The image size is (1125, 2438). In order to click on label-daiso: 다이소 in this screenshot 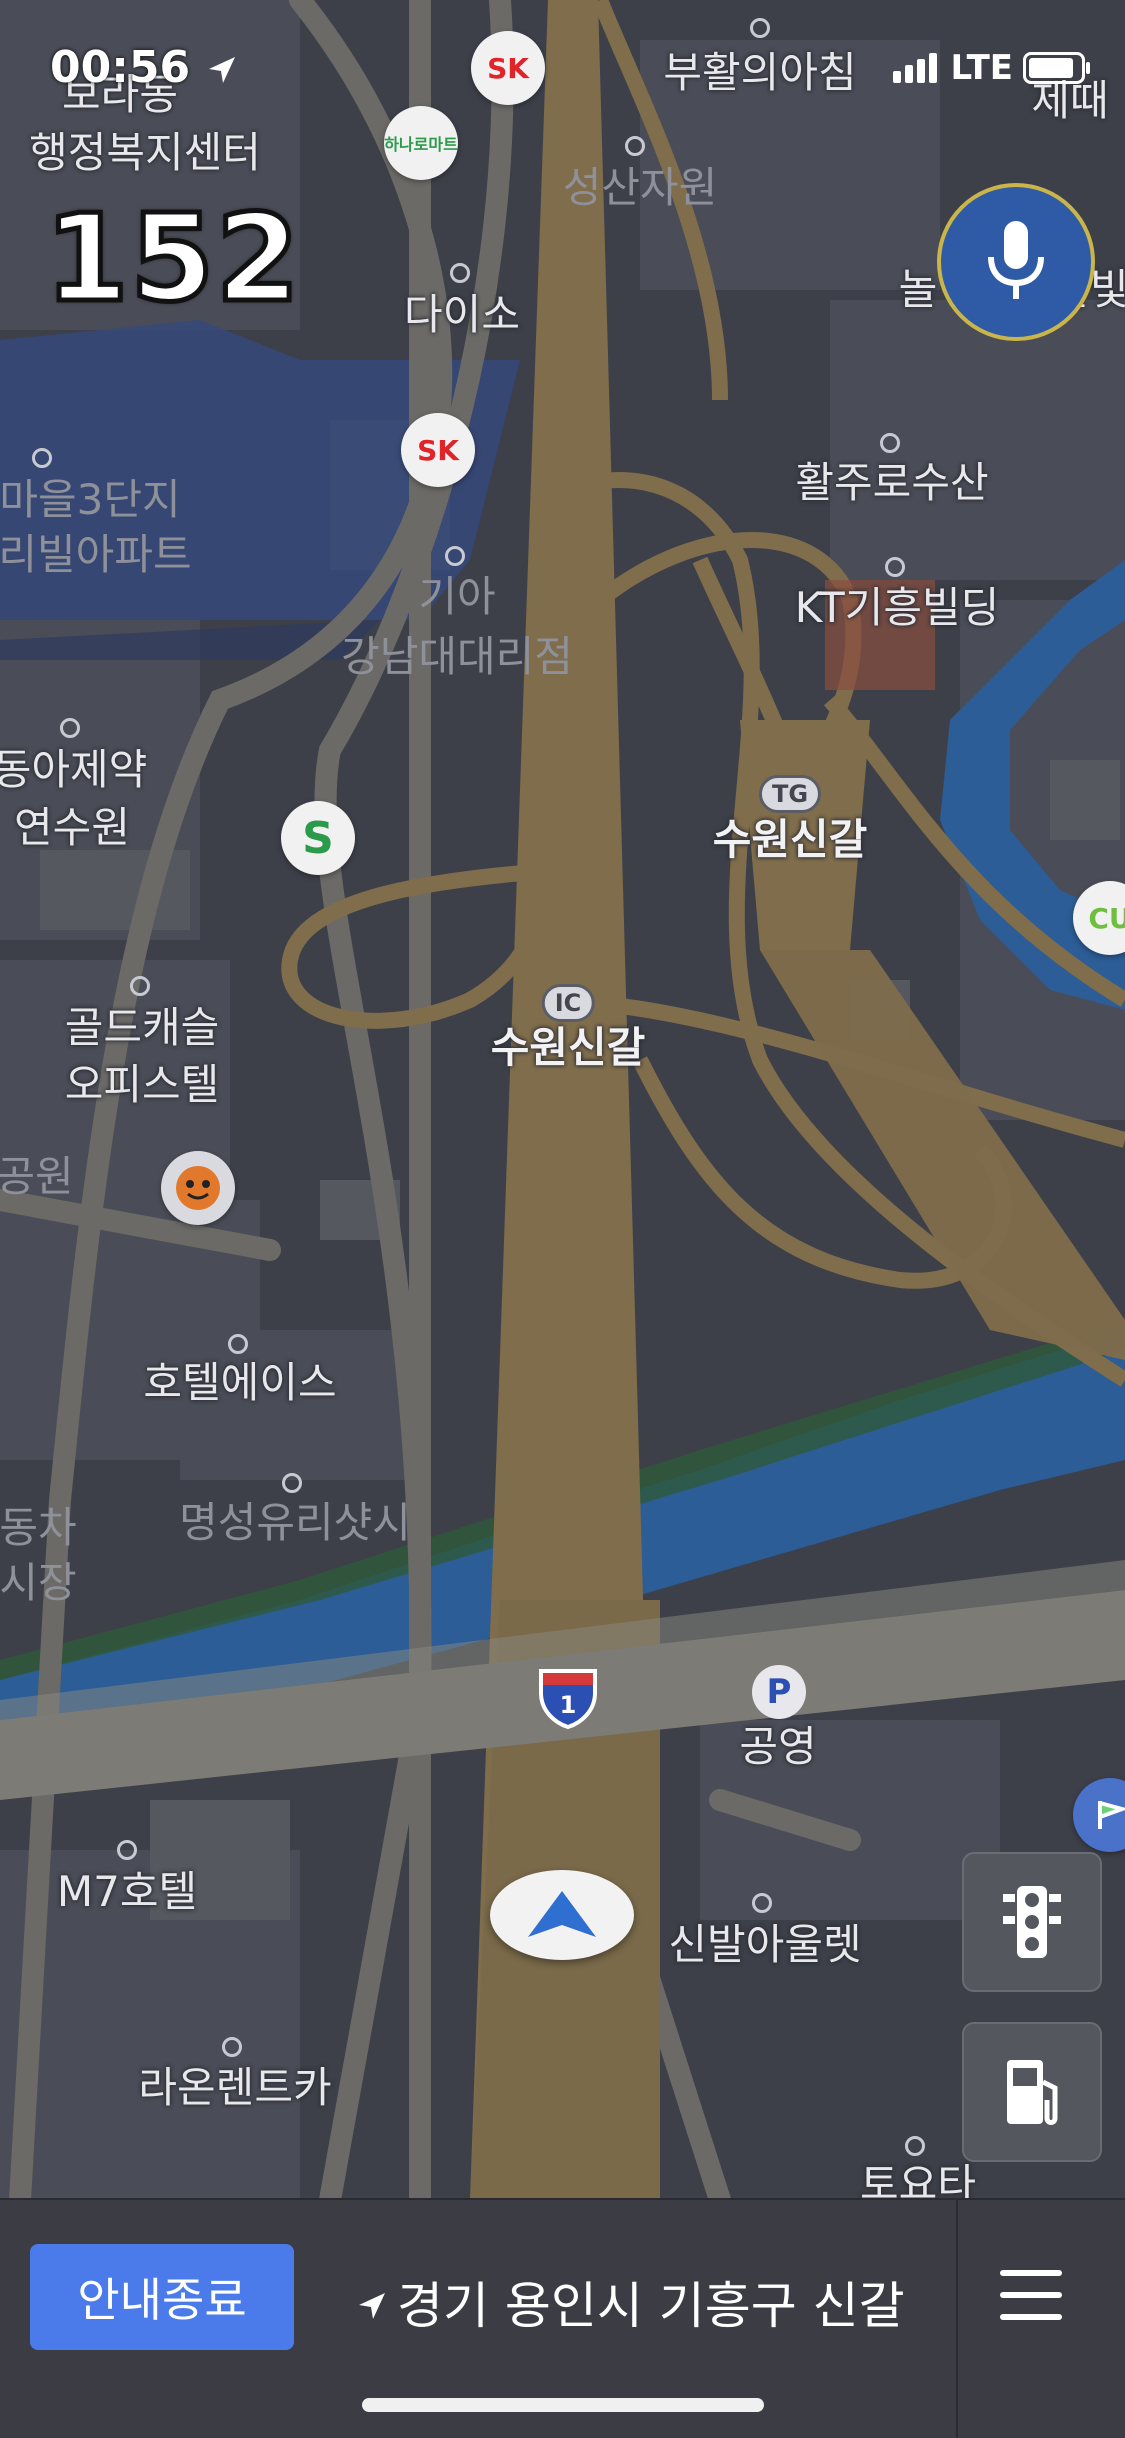, I will do `click(462, 314)`.